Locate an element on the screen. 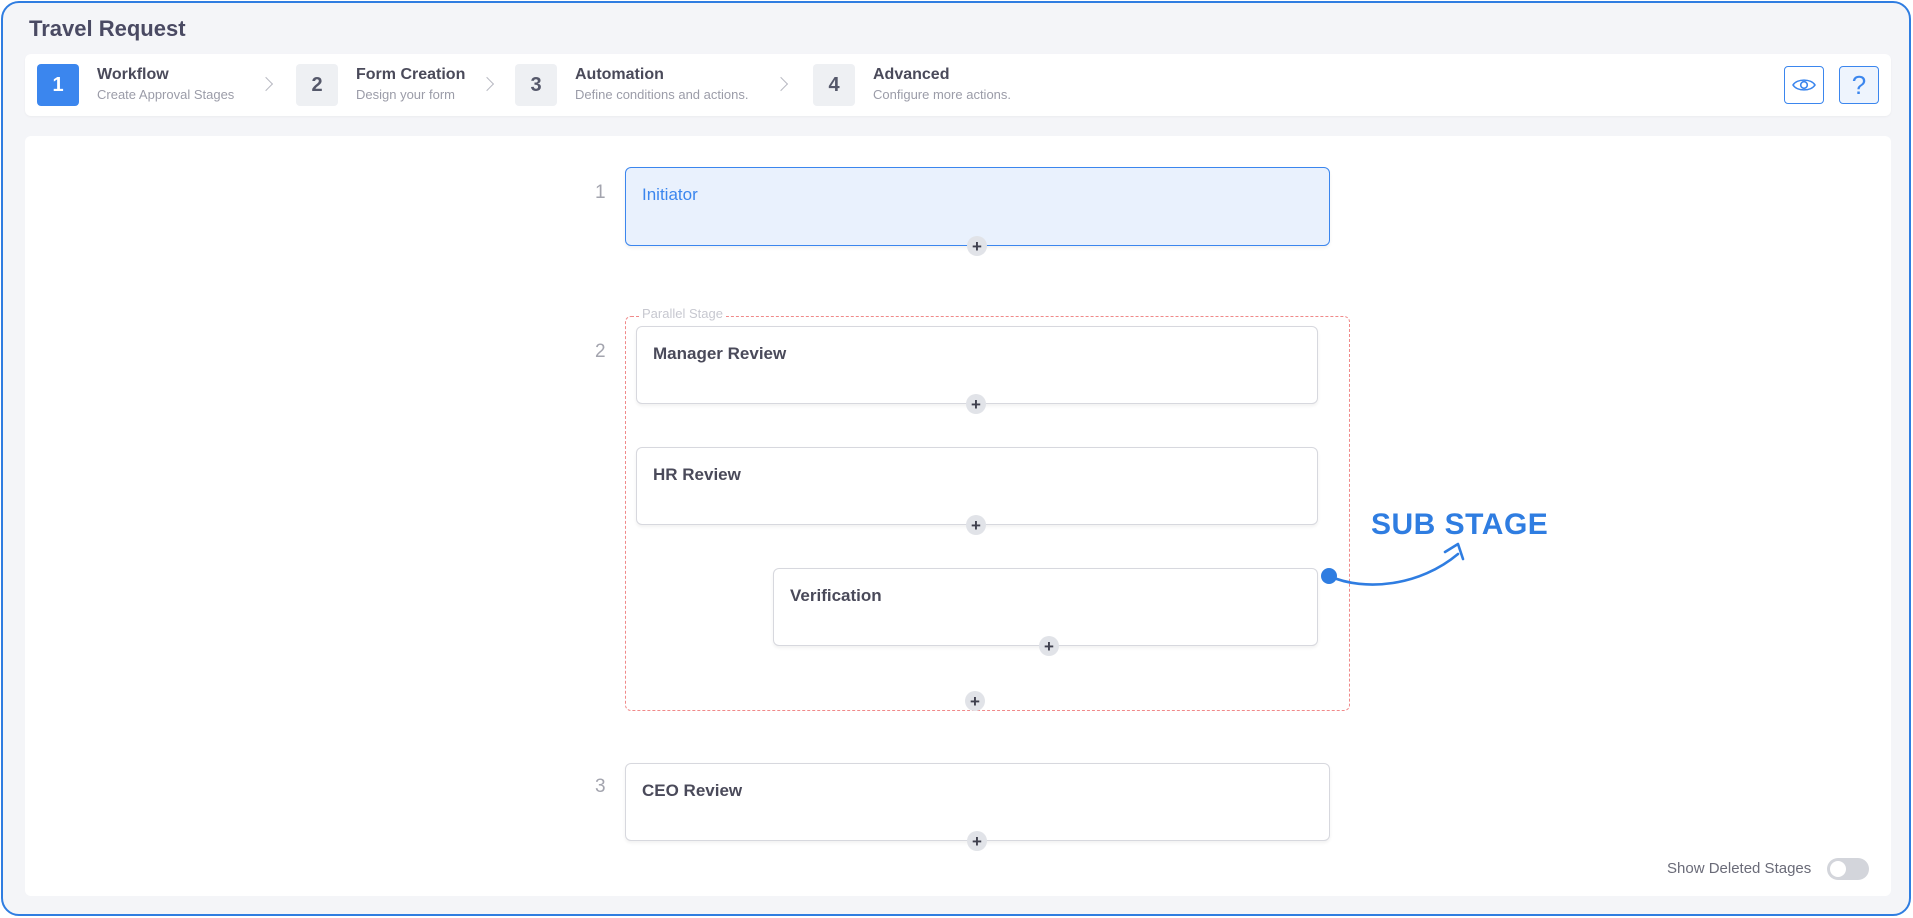  step-number: 4 is located at coordinates (834, 85).